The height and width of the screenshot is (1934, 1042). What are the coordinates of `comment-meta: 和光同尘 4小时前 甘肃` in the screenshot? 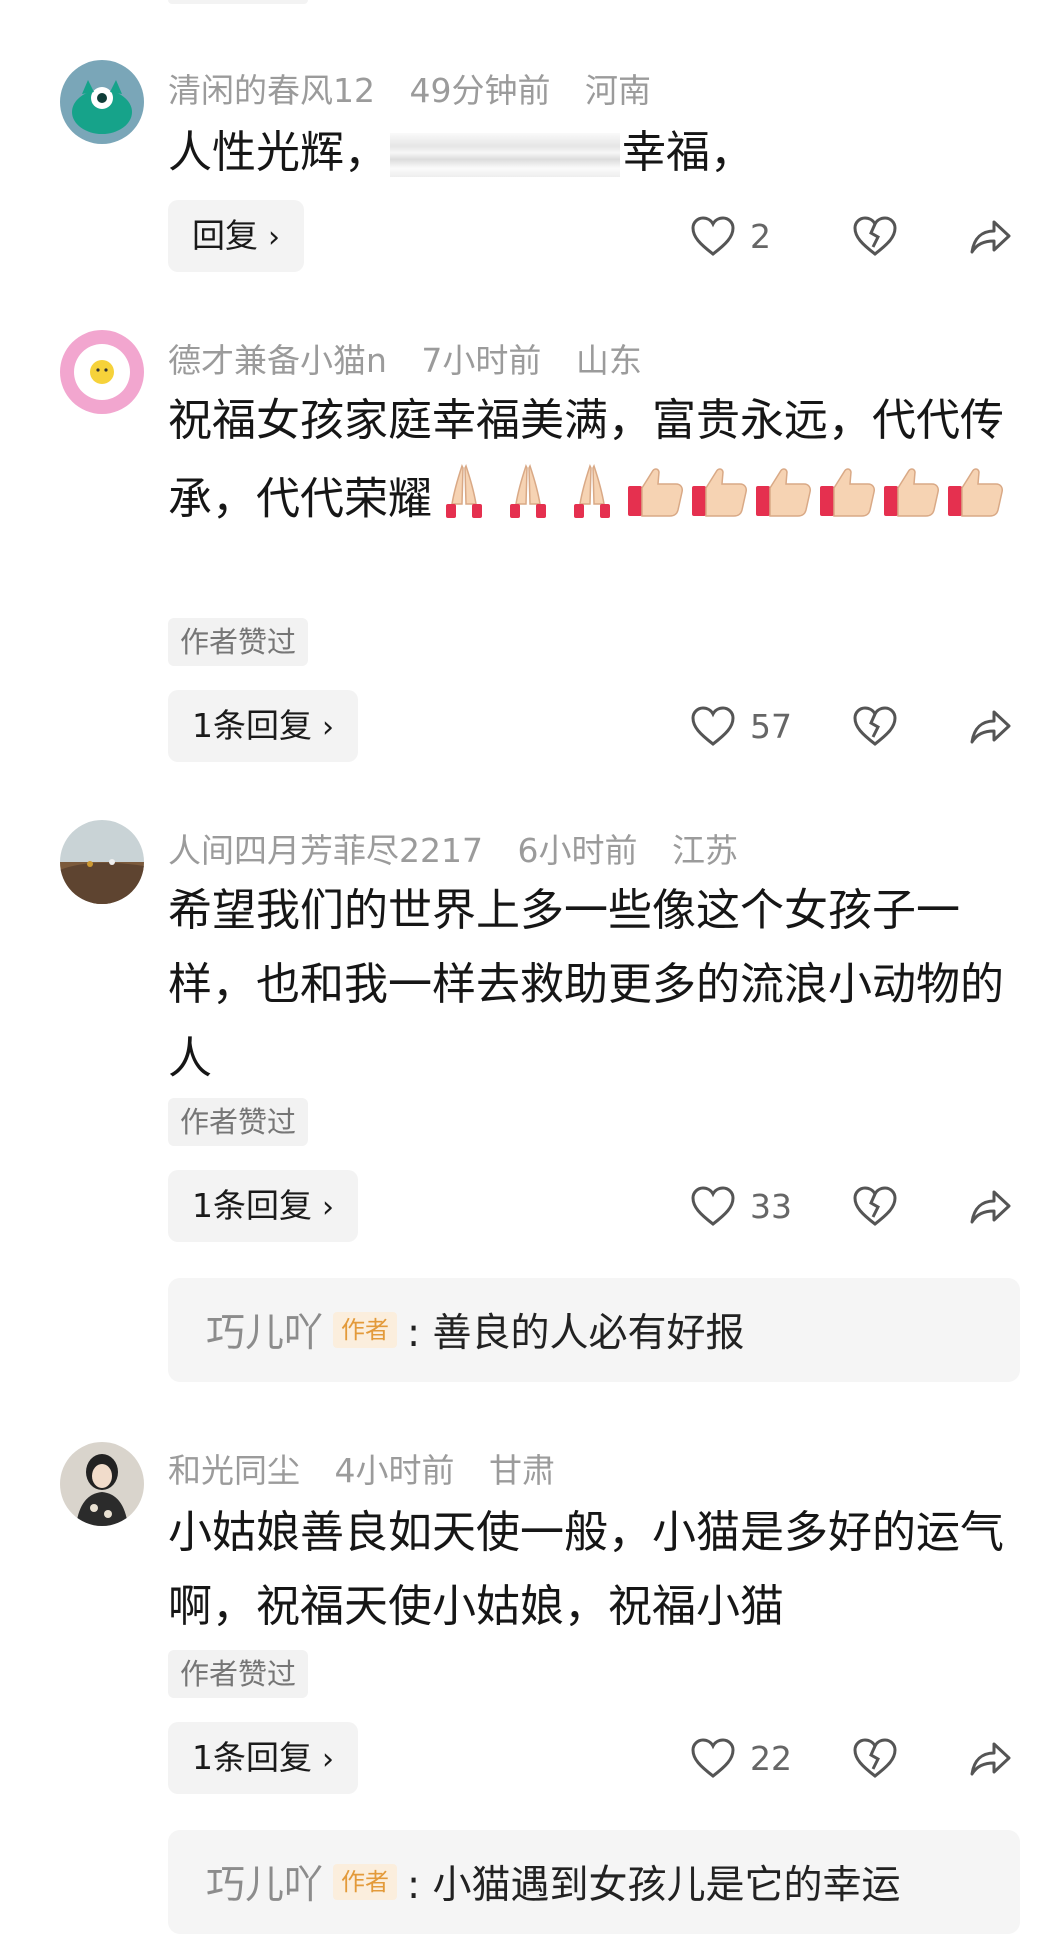 It's located at (373, 1468).